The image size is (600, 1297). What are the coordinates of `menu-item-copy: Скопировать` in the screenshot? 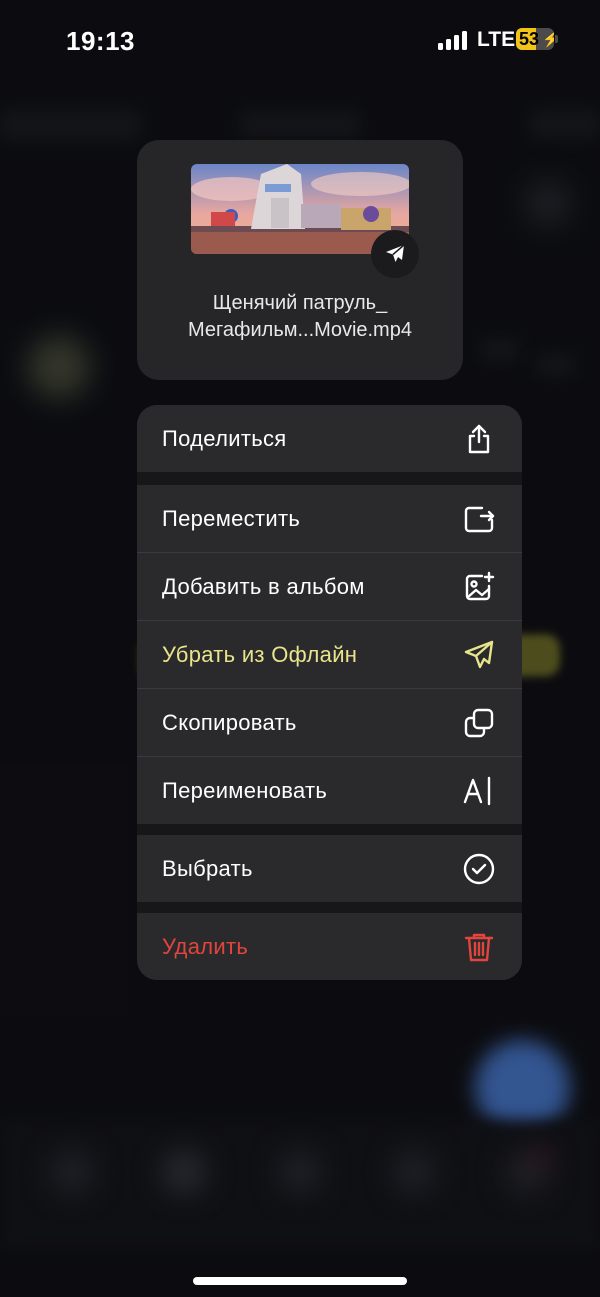 It's located at (329, 722).